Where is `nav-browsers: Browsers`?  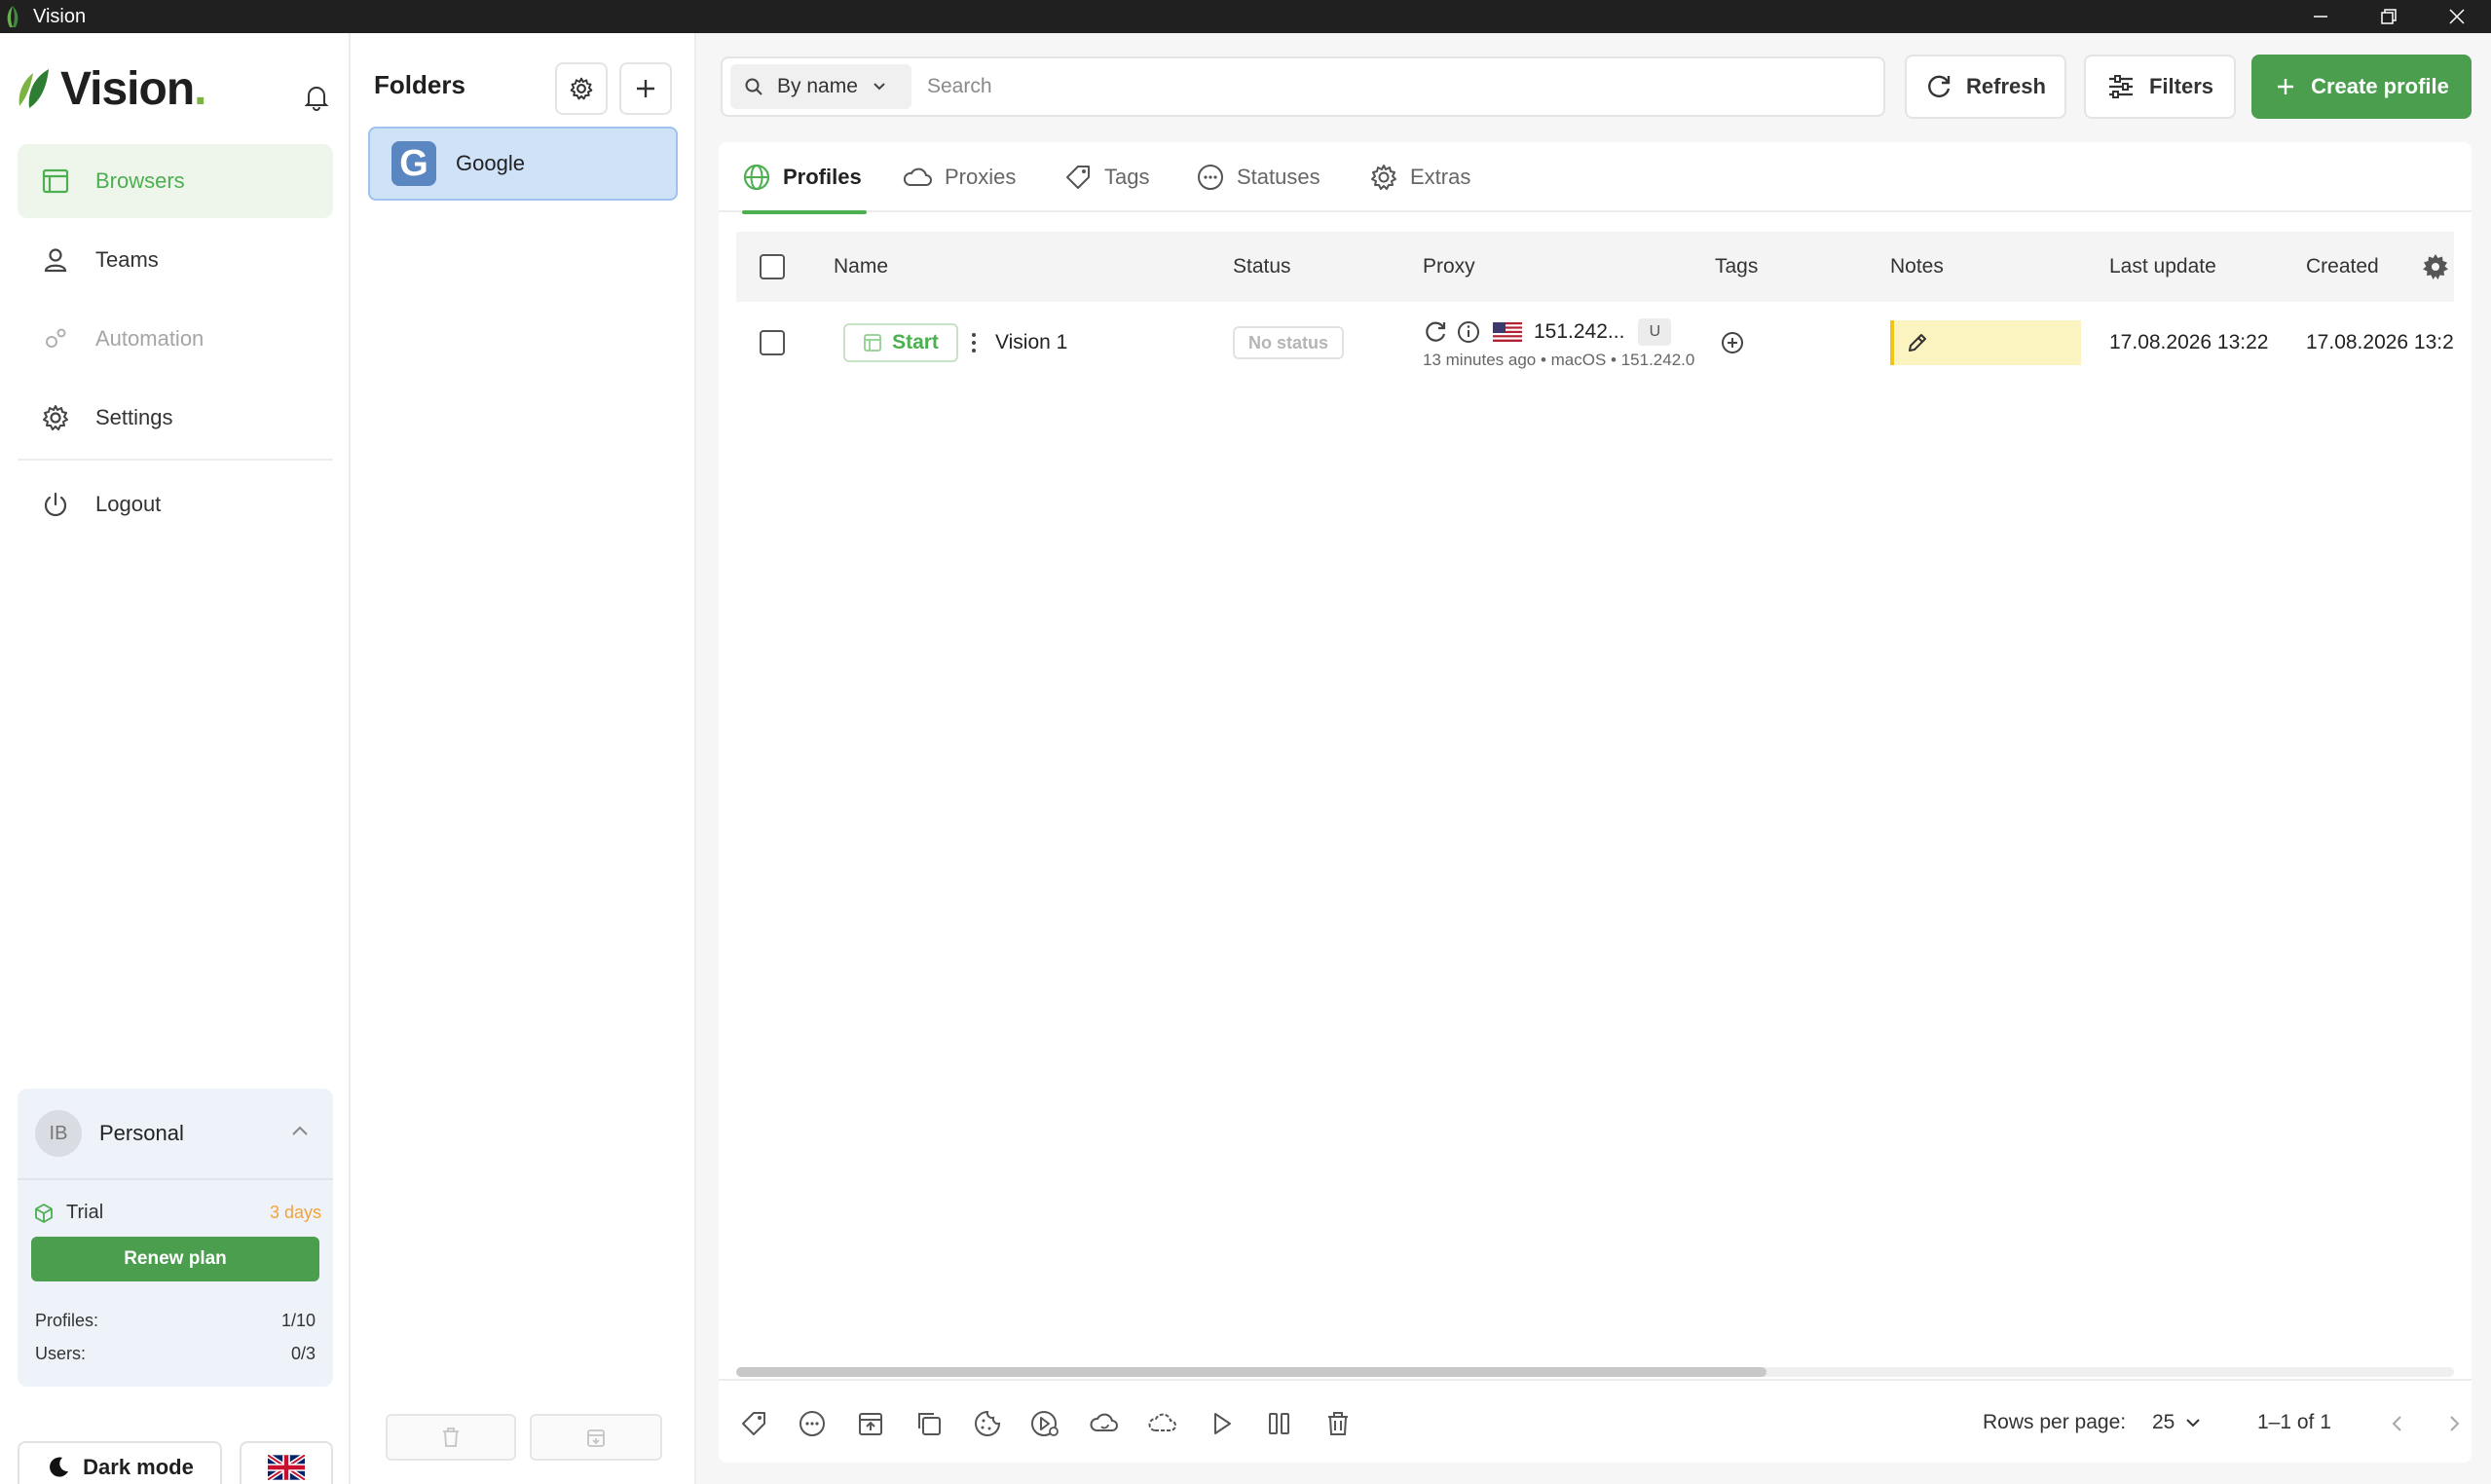 nav-browsers: Browsers is located at coordinates (175, 181).